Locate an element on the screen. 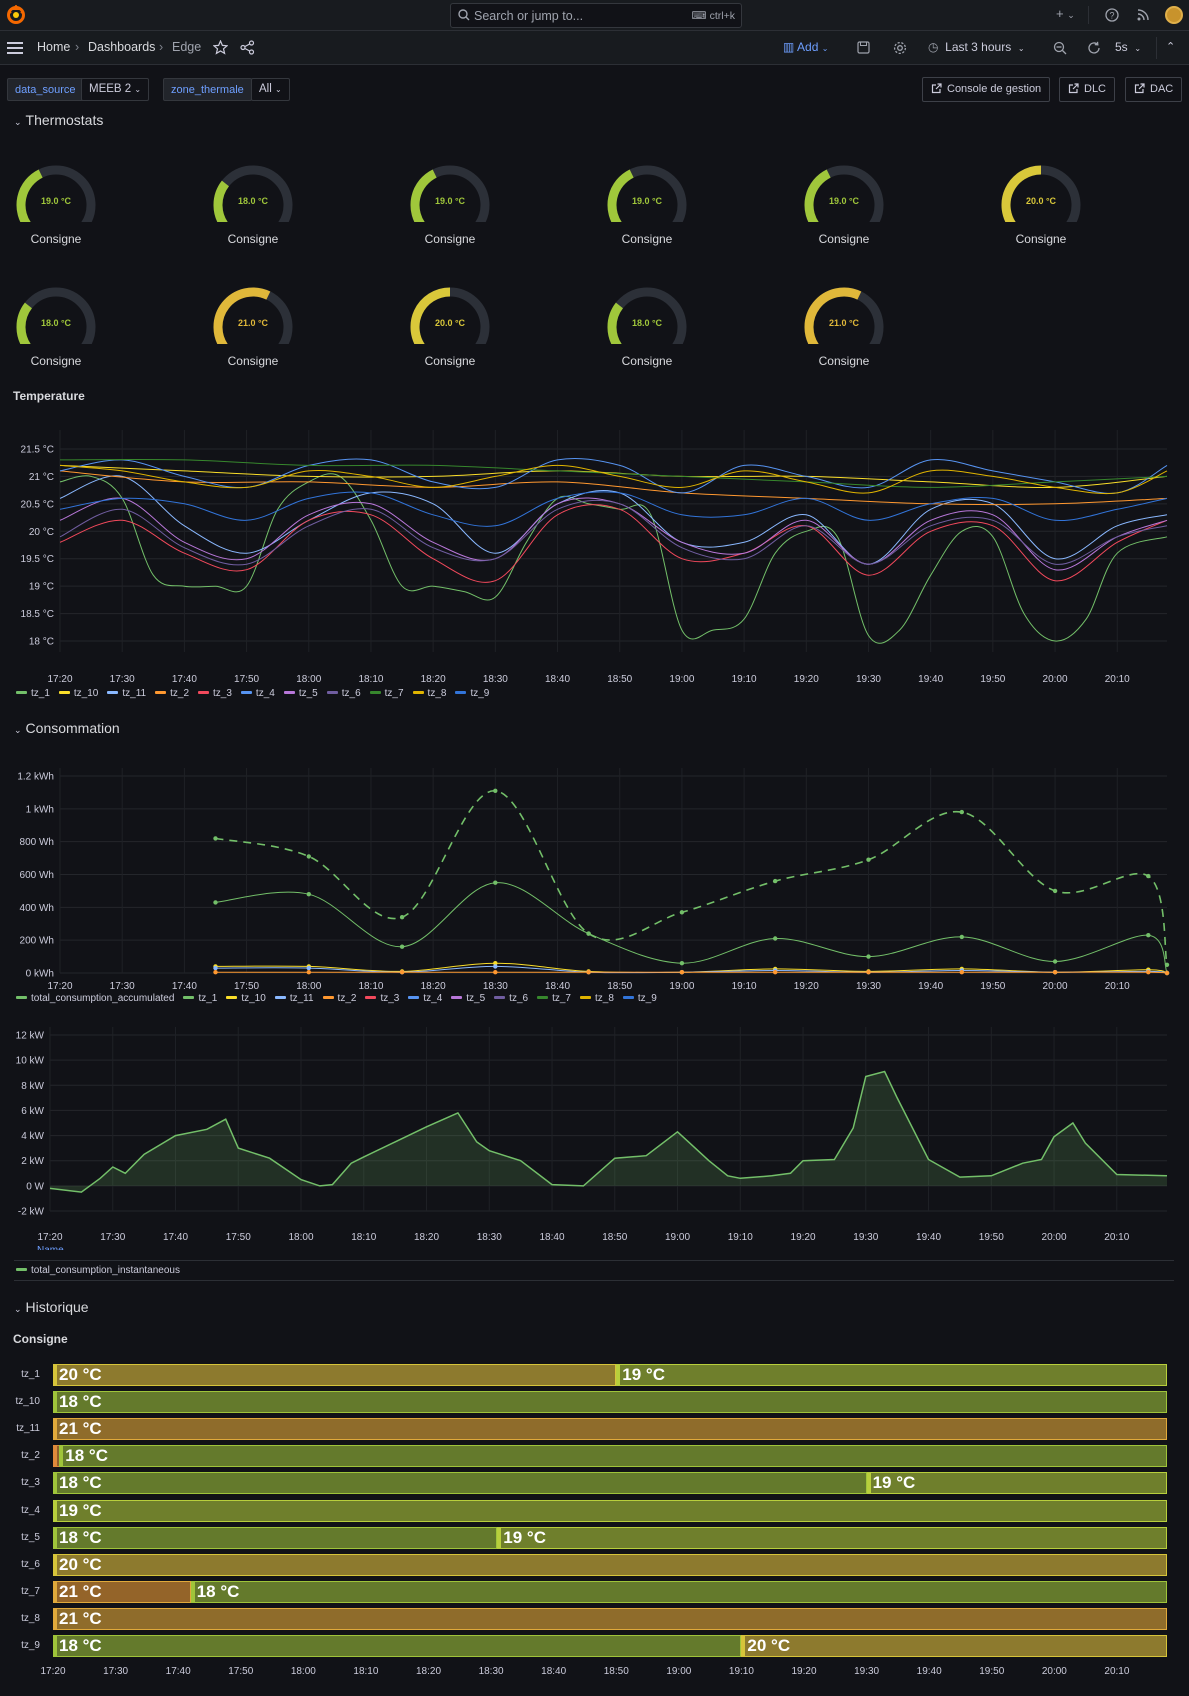 The width and height of the screenshot is (1189, 1696). external-link-icon is located at coordinates (1139, 88).